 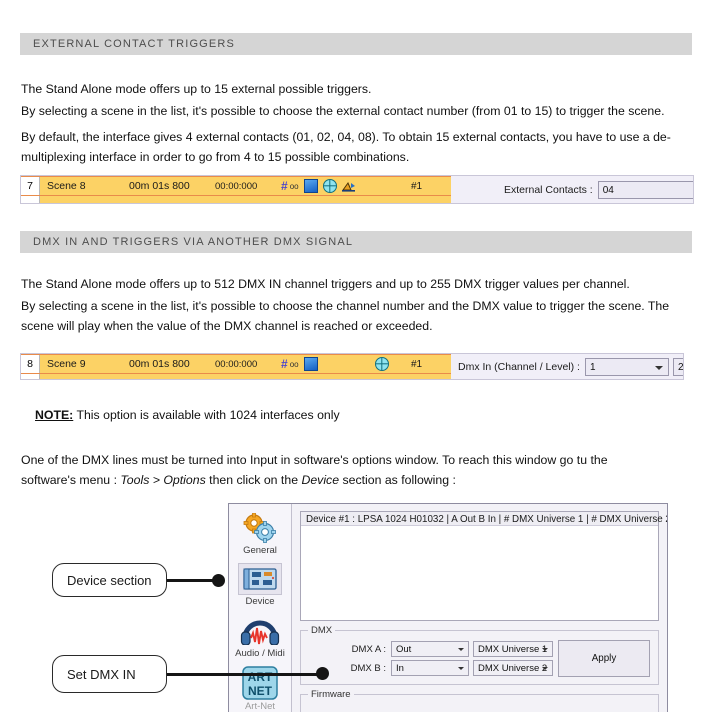 What do you see at coordinates (54, 415) in the screenshot?
I see `note-label: NOTE:` at bounding box center [54, 415].